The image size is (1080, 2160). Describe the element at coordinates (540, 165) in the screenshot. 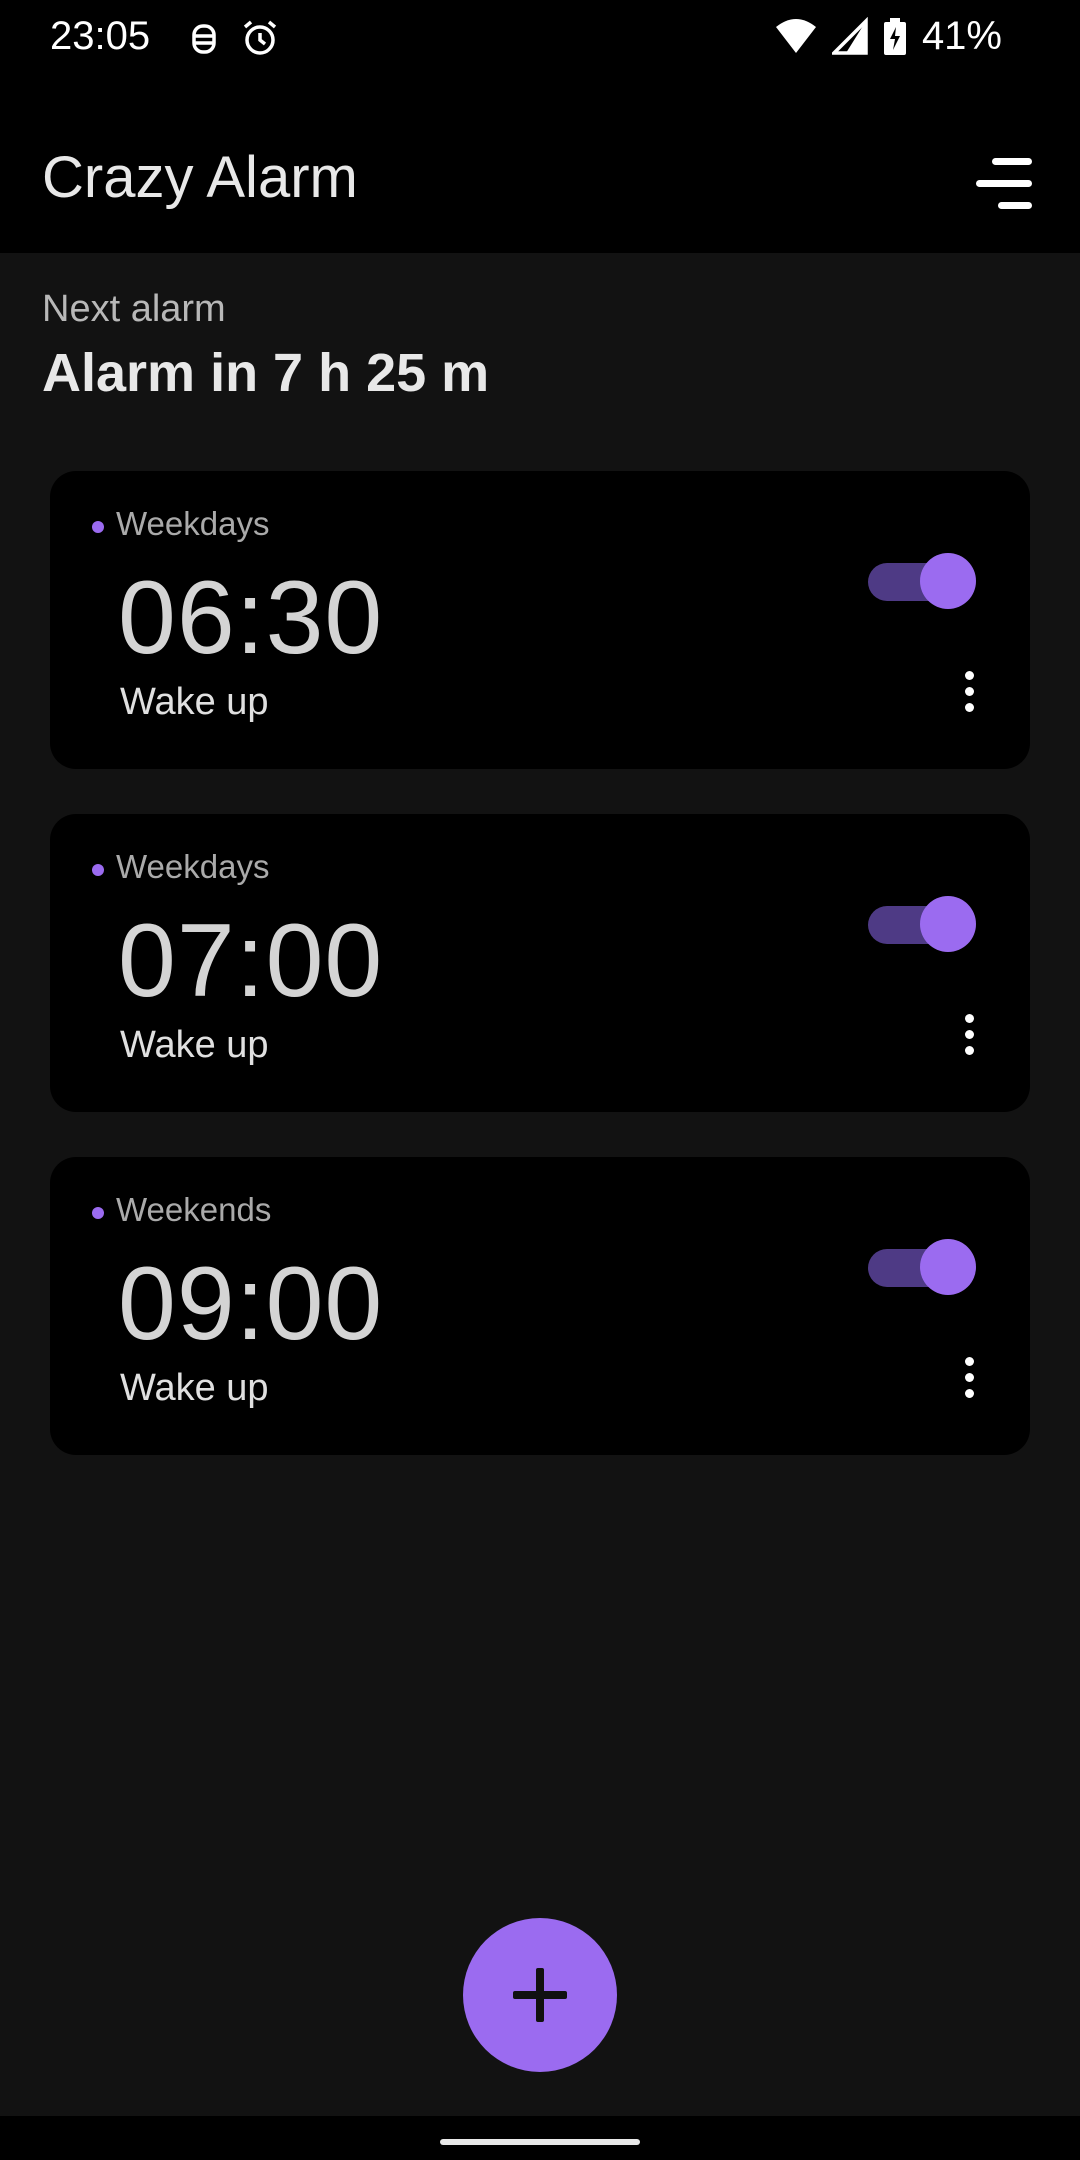

I see `app-bar: Crazy Alarm` at that location.